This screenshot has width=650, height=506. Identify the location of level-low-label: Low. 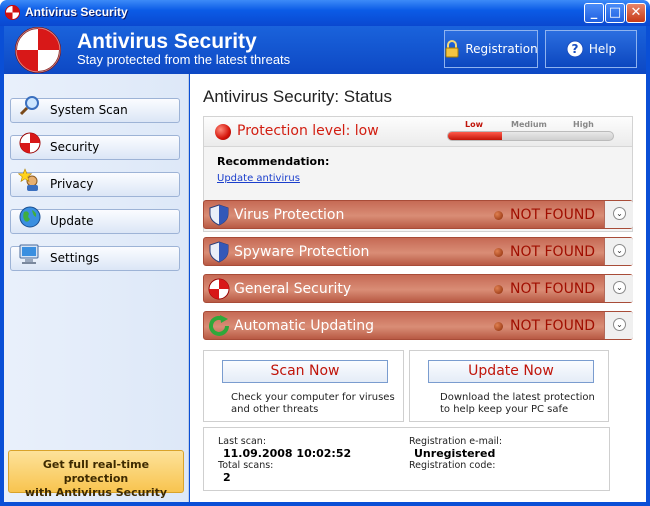
(474, 124).